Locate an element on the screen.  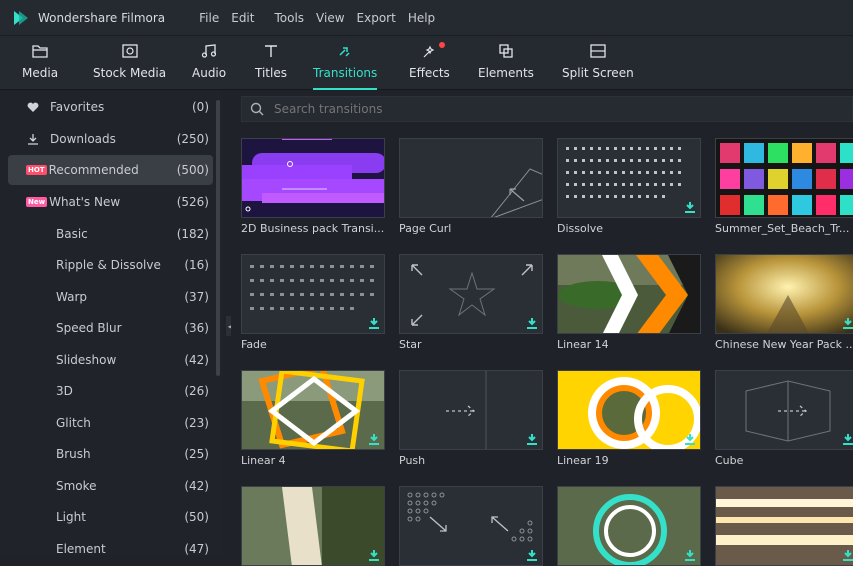
sidebar-item-count: (47) is located at coordinates (196, 549).